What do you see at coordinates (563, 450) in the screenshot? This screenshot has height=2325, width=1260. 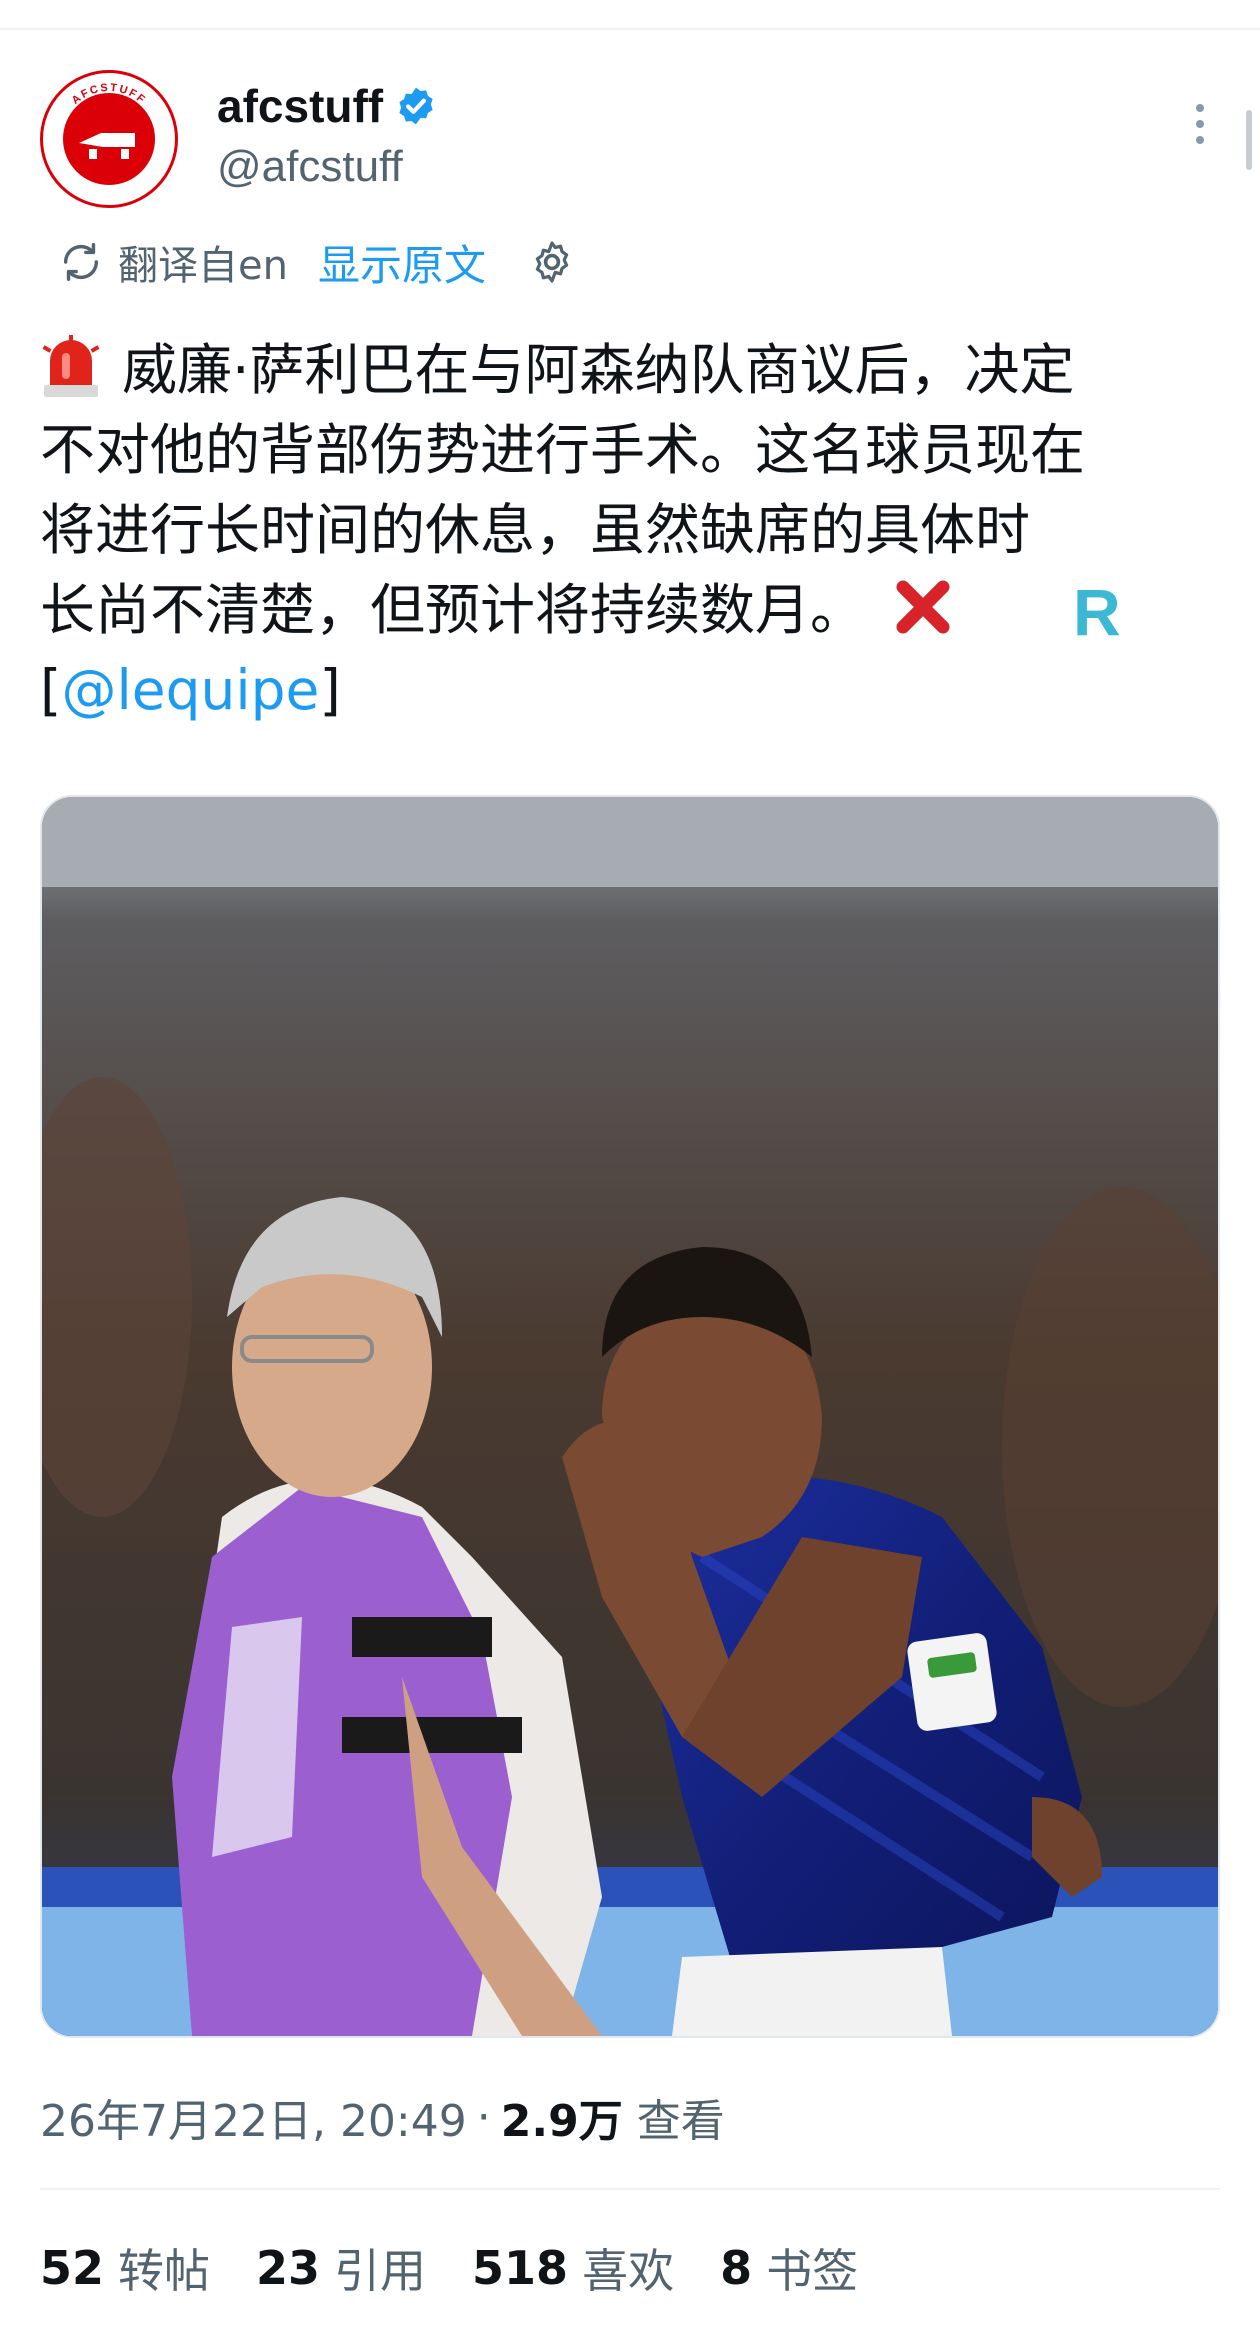 I see `tweet-line: 不对他的背部伤势进行手术。这名球员现在` at bounding box center [563, 450].